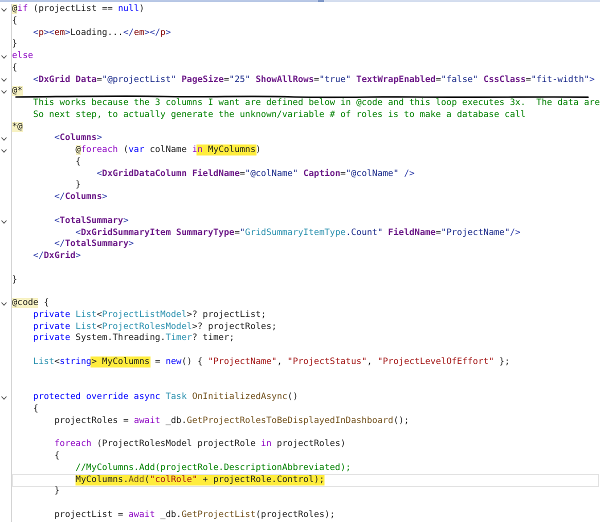 This screenshot has height=531, width=600. I want to click on code-line: <DxGridDataColumn FieldName="@colName" Caption="@colName" />, so click(255, 174).